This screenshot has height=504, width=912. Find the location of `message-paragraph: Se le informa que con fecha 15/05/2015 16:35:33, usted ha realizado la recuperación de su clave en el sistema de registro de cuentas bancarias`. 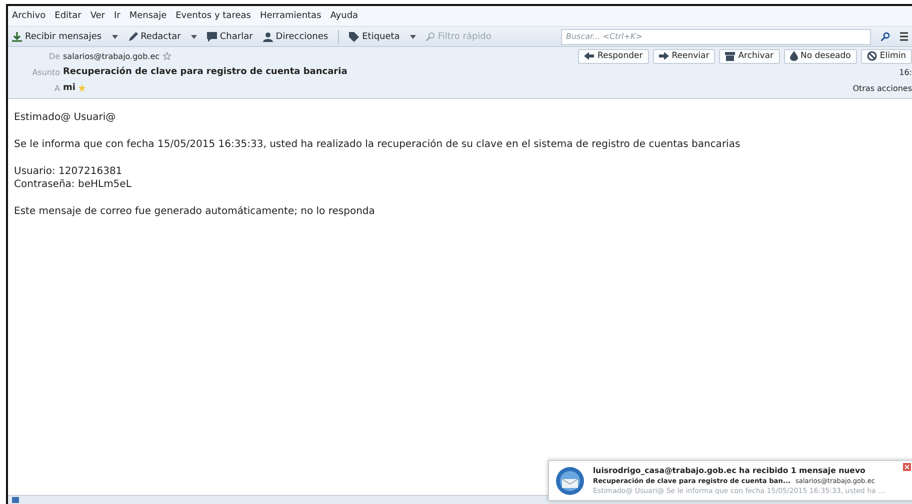

message-paragraph: Se le informa que con fecha 15/05/2015 16:35:33, usted ha realizado la recuperación de su clave en el sistema de registro de cuentas bancarias is located at coordinates (378, 144).